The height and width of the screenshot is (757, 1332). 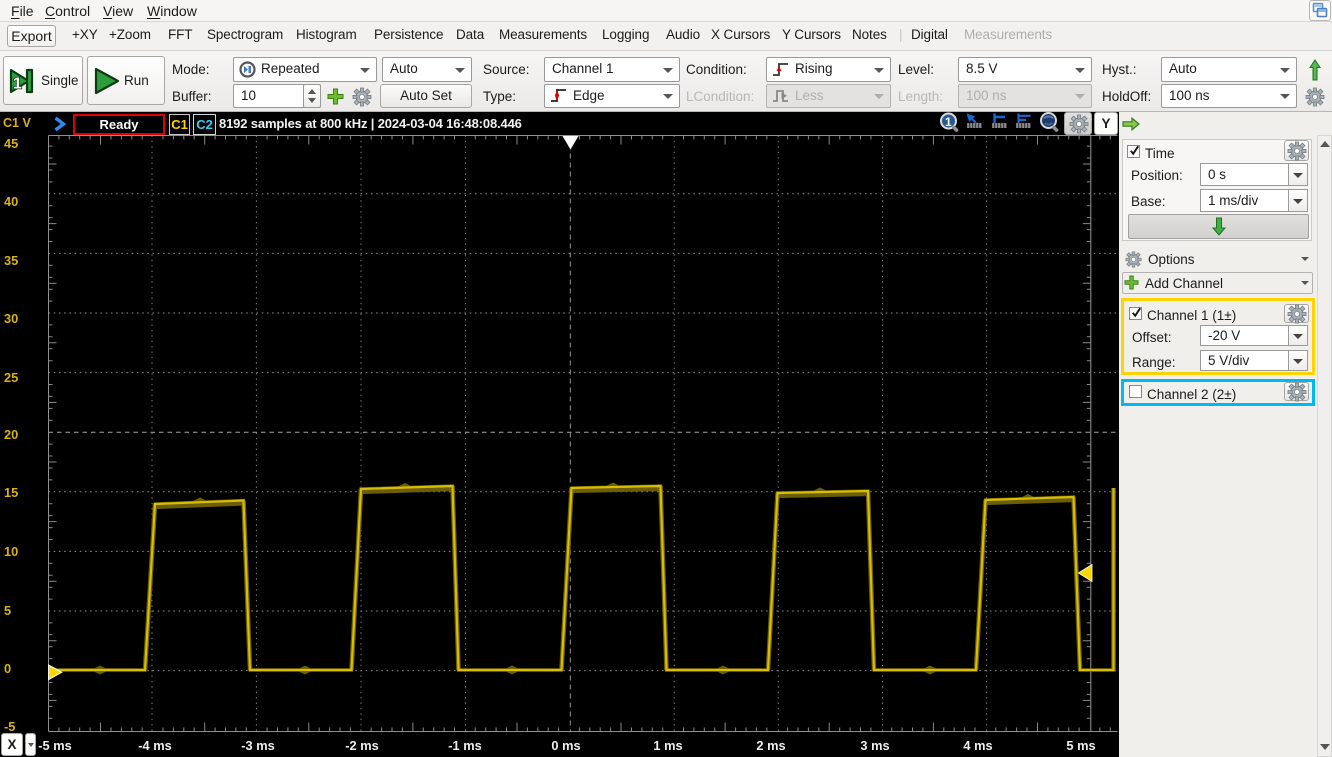 What do you see at coordinates (770, 745) in the screenshot?
I see `svg-text: 2 ms` at bounding box center [770, 745].